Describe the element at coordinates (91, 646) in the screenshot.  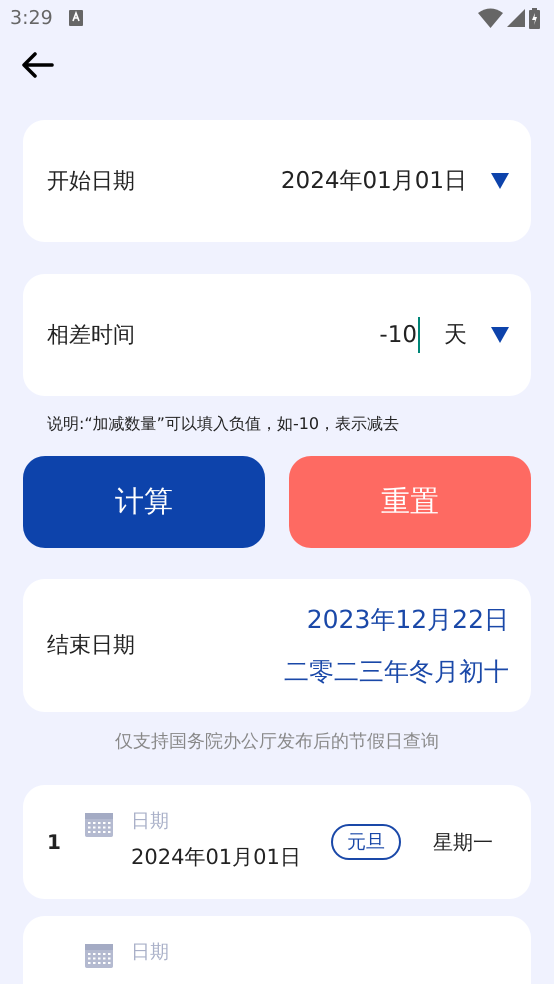
I see `field-label: 结束日期` at that location.